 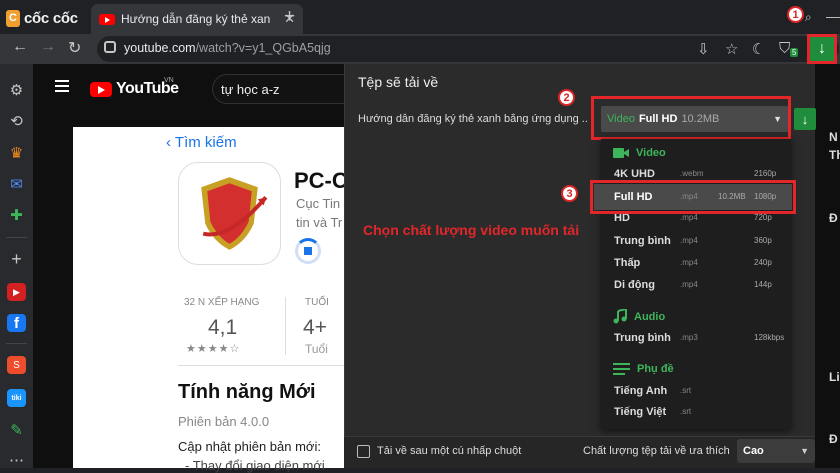 I want to click on right-text-5: Đ, so click(x=833, y=439).